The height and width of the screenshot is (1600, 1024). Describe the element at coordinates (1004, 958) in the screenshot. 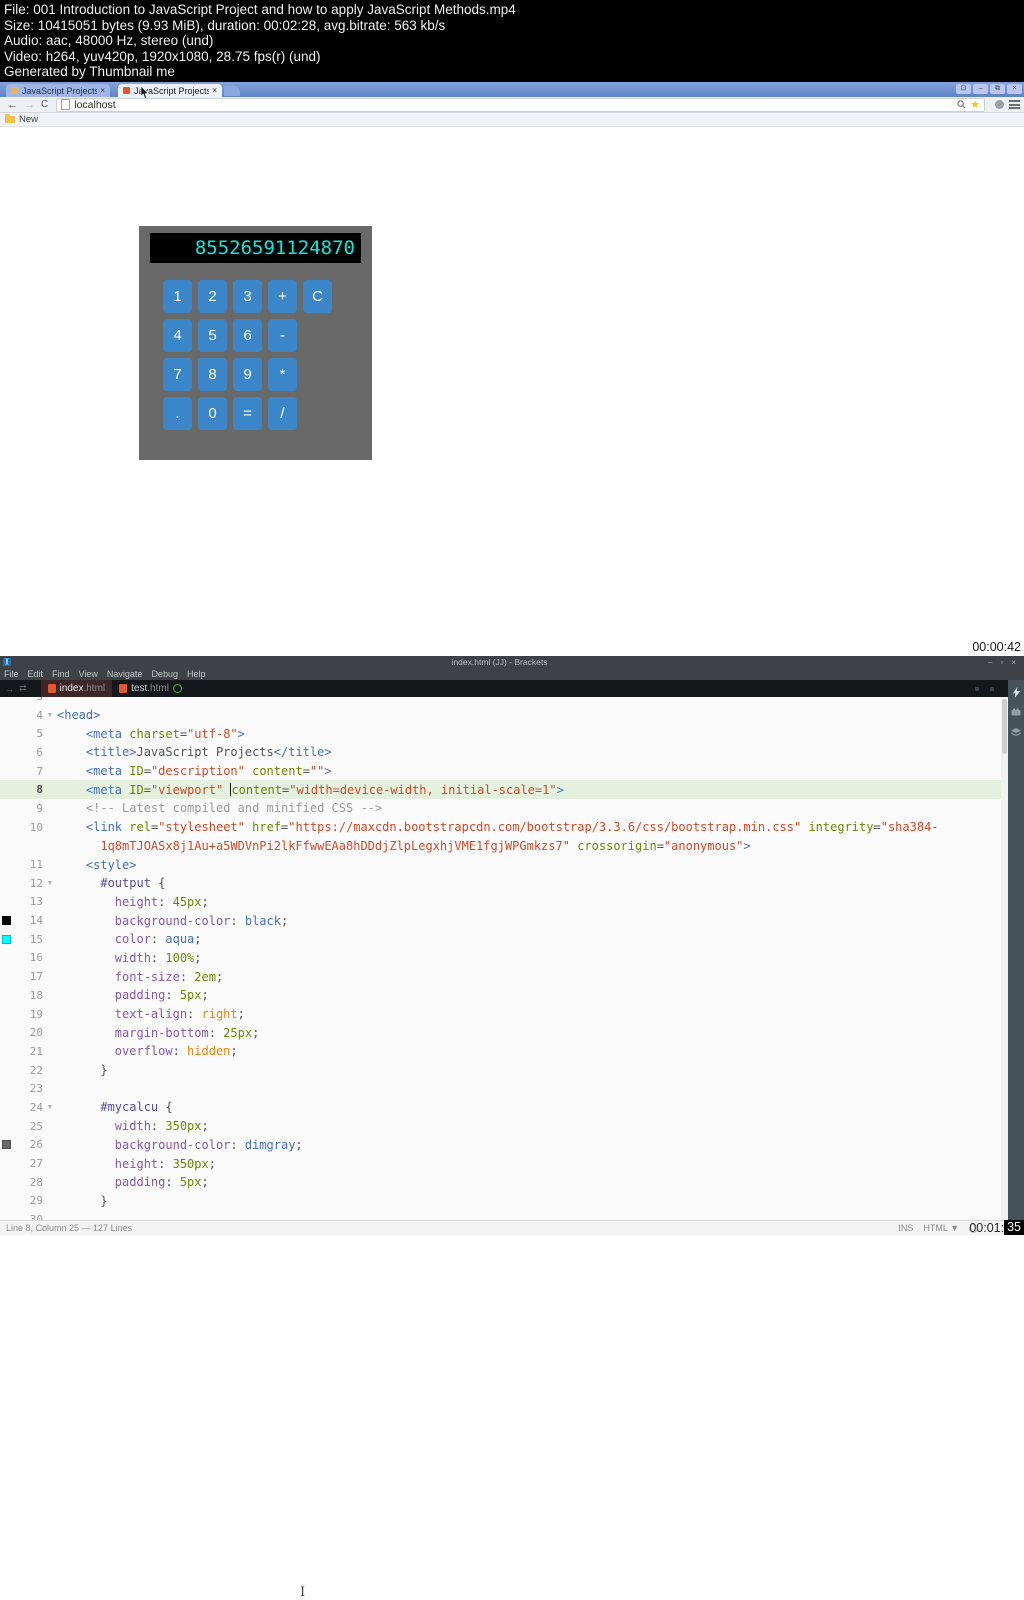

I see `editor-scrollbar` at that location.